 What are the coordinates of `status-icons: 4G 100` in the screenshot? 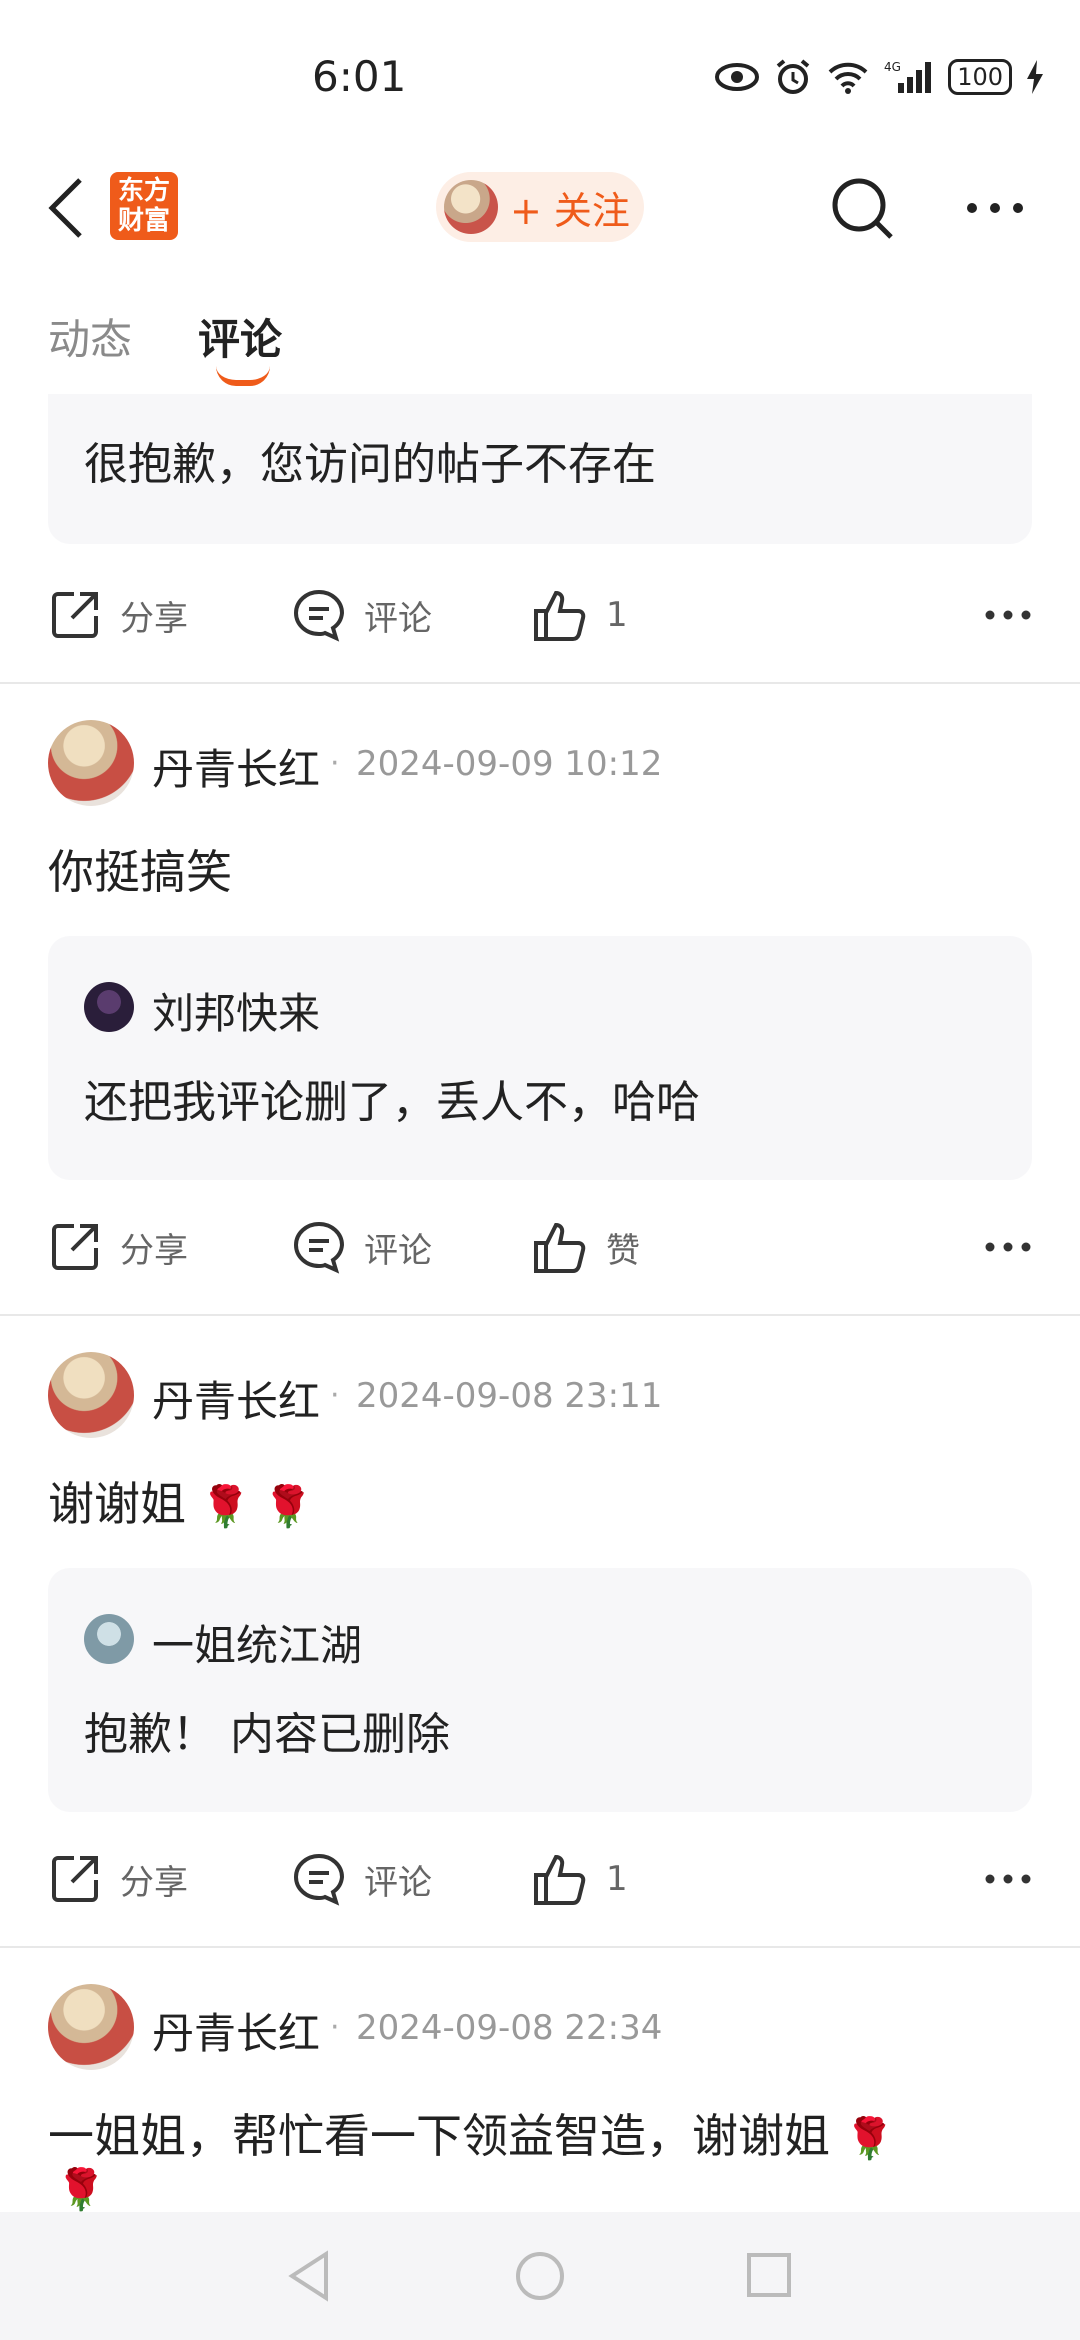 It's located at (879, 77).